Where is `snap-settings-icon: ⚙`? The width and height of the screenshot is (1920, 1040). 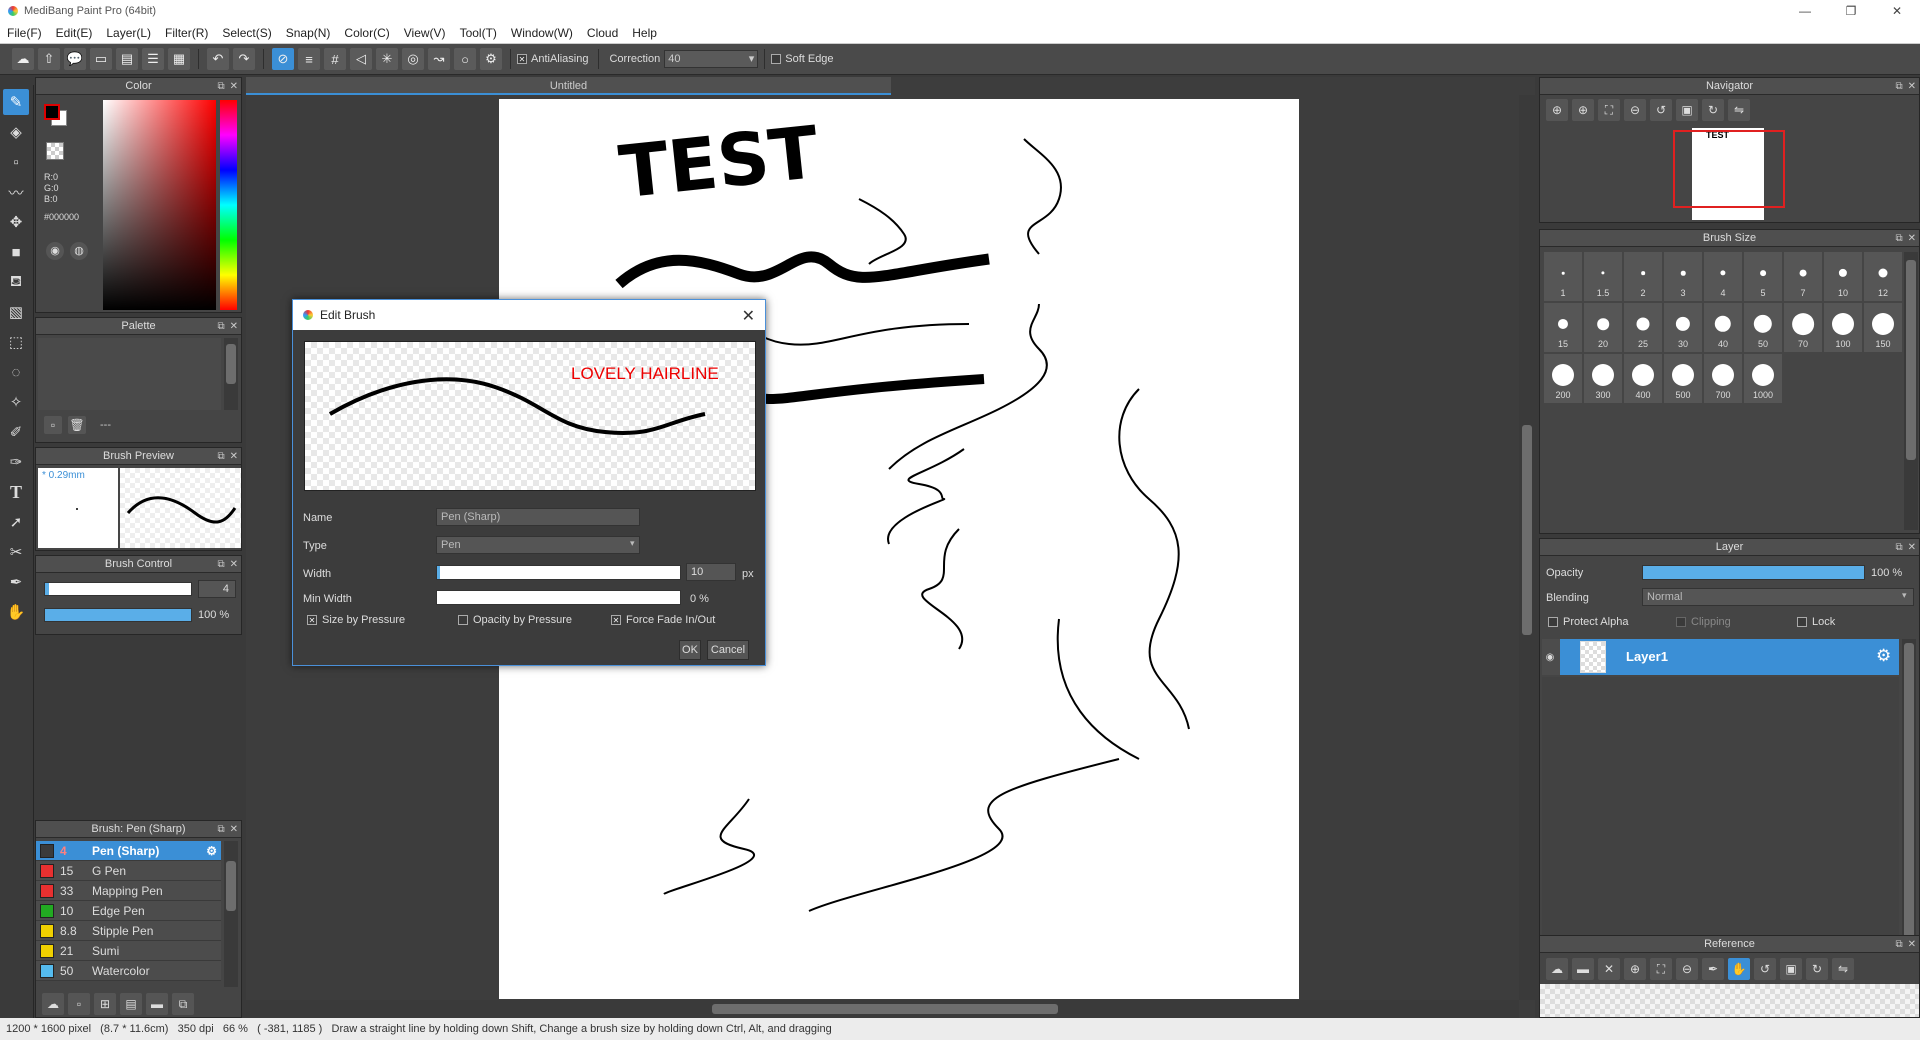 snap-settings-icon: ⚙ is located at coordinates (491, 59).